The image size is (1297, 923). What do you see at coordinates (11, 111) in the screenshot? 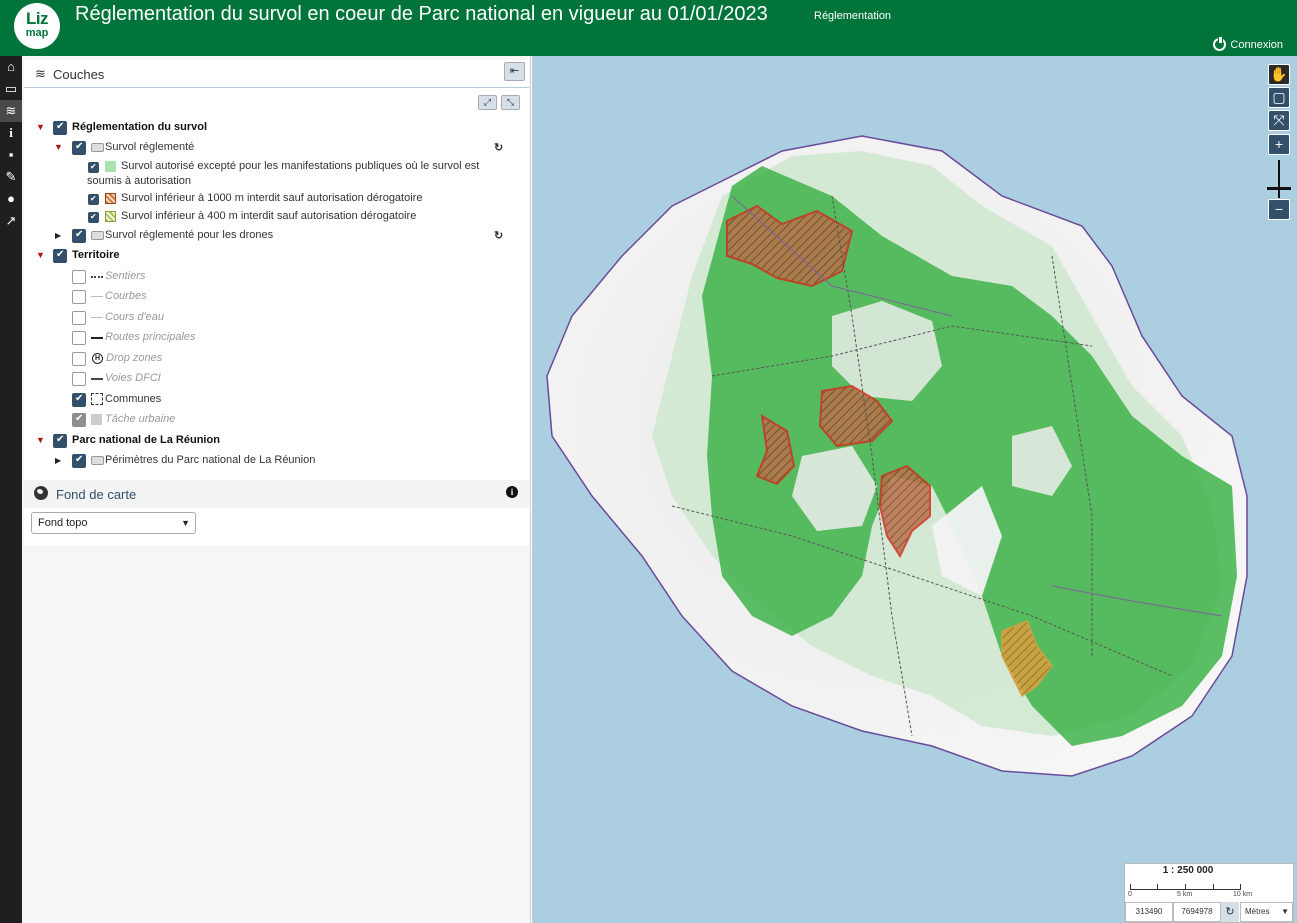
I see `layers-icon: ≋` at bounding box center [11, 111].